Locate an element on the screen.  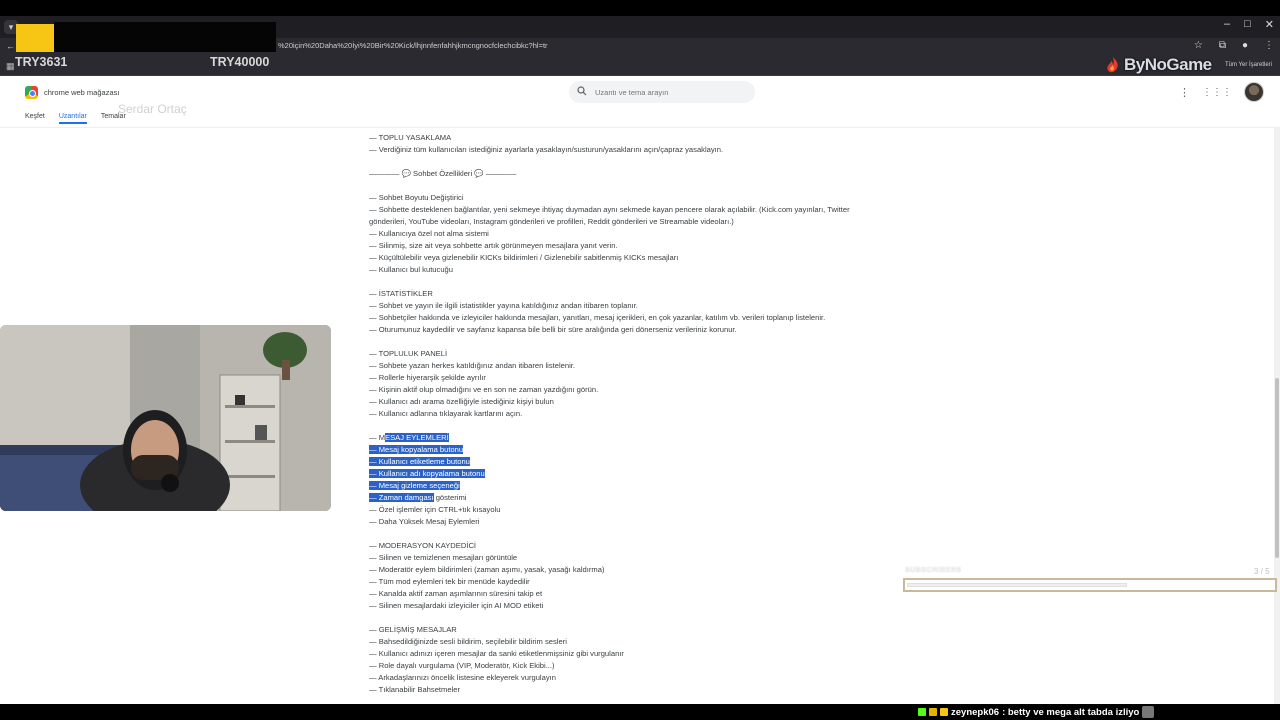
gift-badge-icon is located at coordinates (944, 712).